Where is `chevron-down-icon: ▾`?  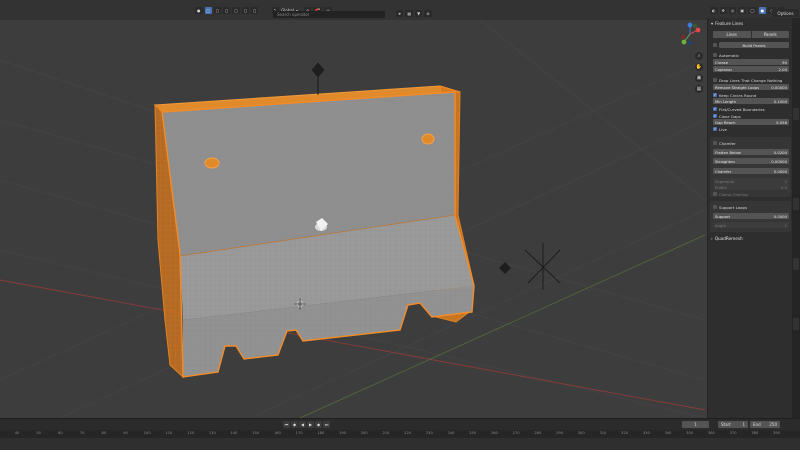
chevron-down-icon: ▾ is located at coordinates (712, 23).